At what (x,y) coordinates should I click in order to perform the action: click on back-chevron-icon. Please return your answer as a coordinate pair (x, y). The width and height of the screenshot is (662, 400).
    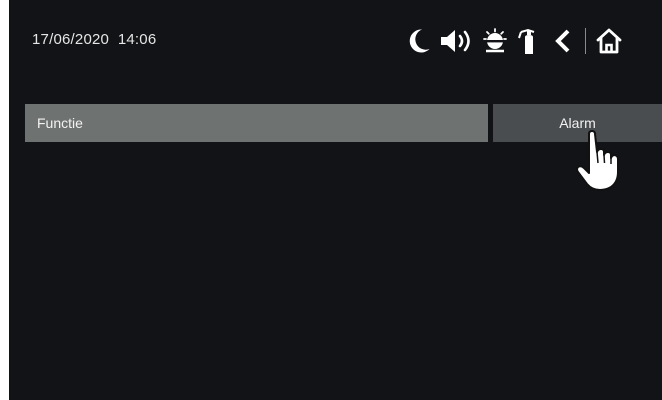
    Looking at the image, I should click on (563, 41).